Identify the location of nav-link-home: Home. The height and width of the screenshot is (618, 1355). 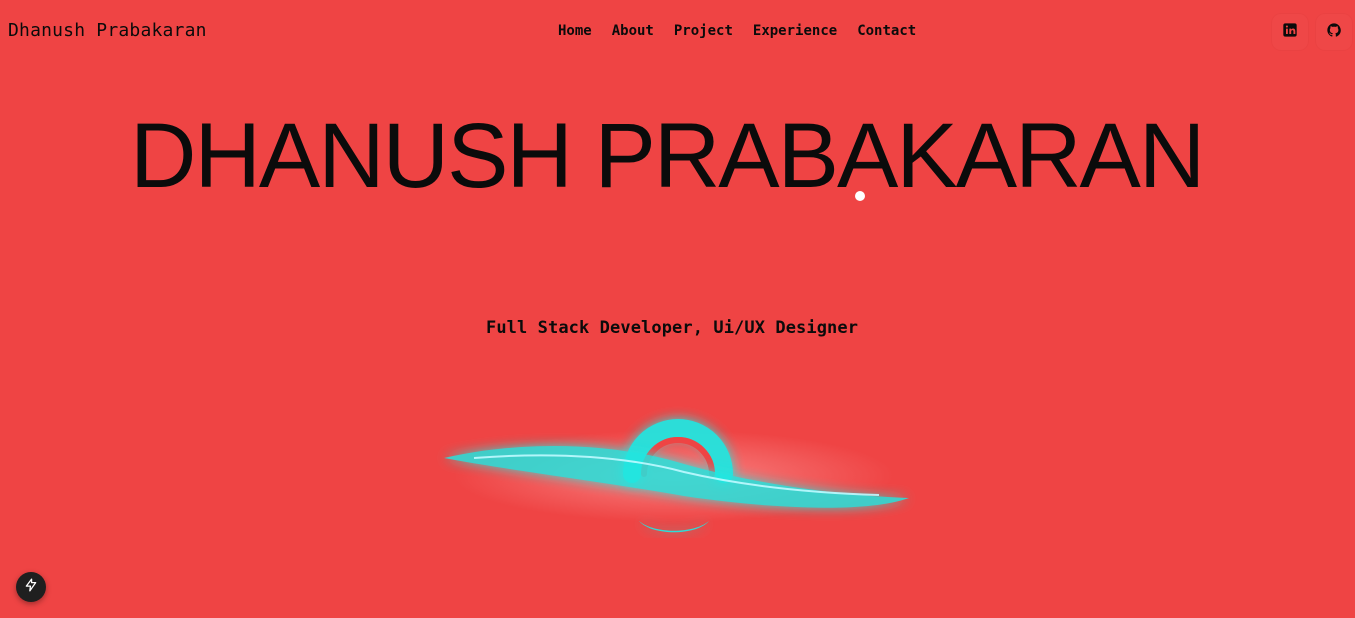
(575, 31).